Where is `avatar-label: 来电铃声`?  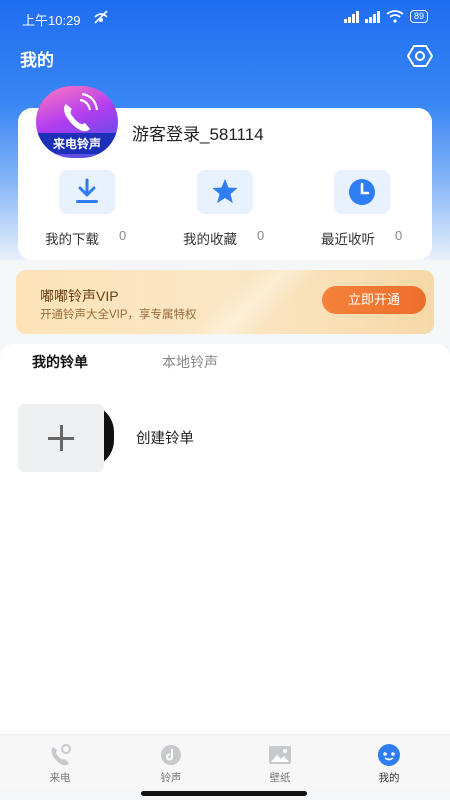 avatar-label: 来电铃声 is located at coordinates (77, 143).